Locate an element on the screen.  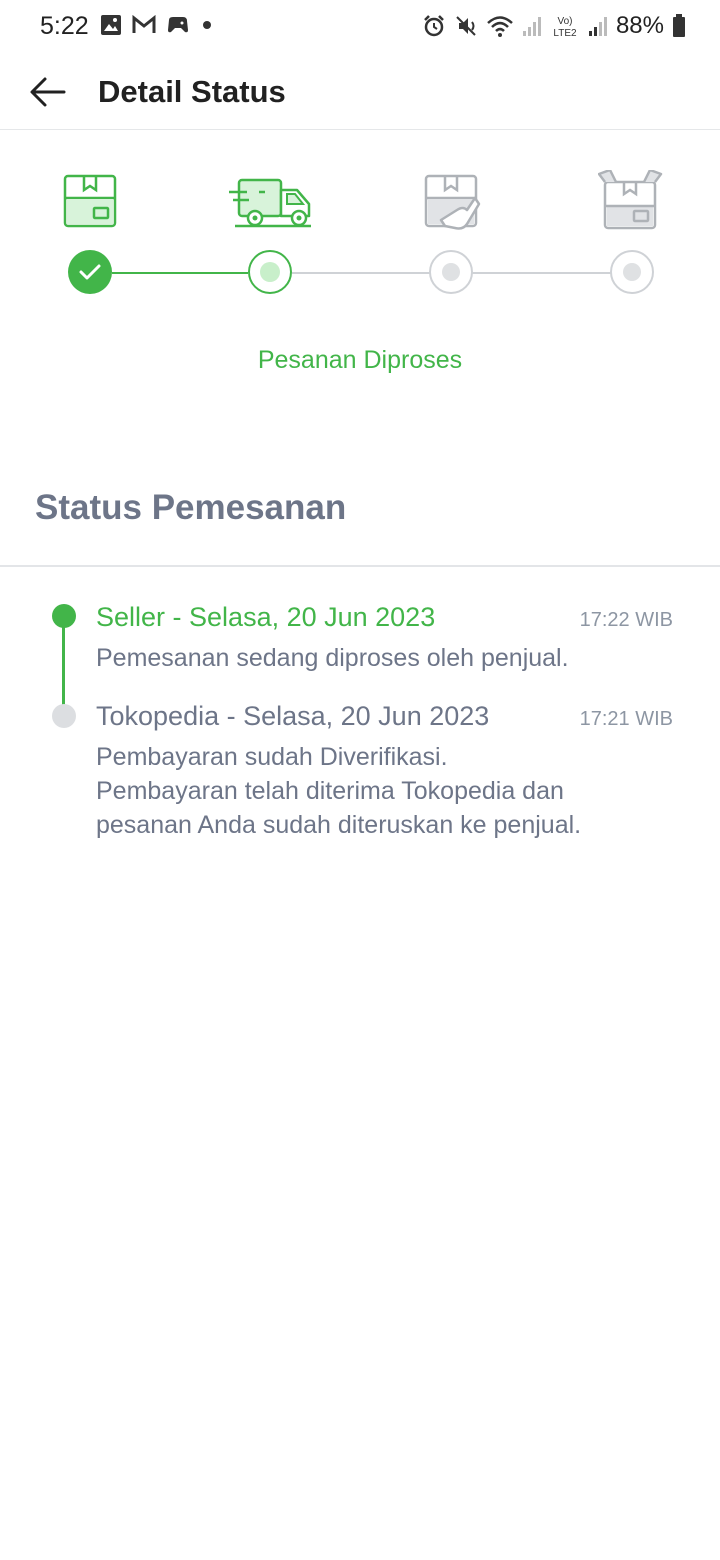
delivery-truck-icon is located at coordinates (270, 203).